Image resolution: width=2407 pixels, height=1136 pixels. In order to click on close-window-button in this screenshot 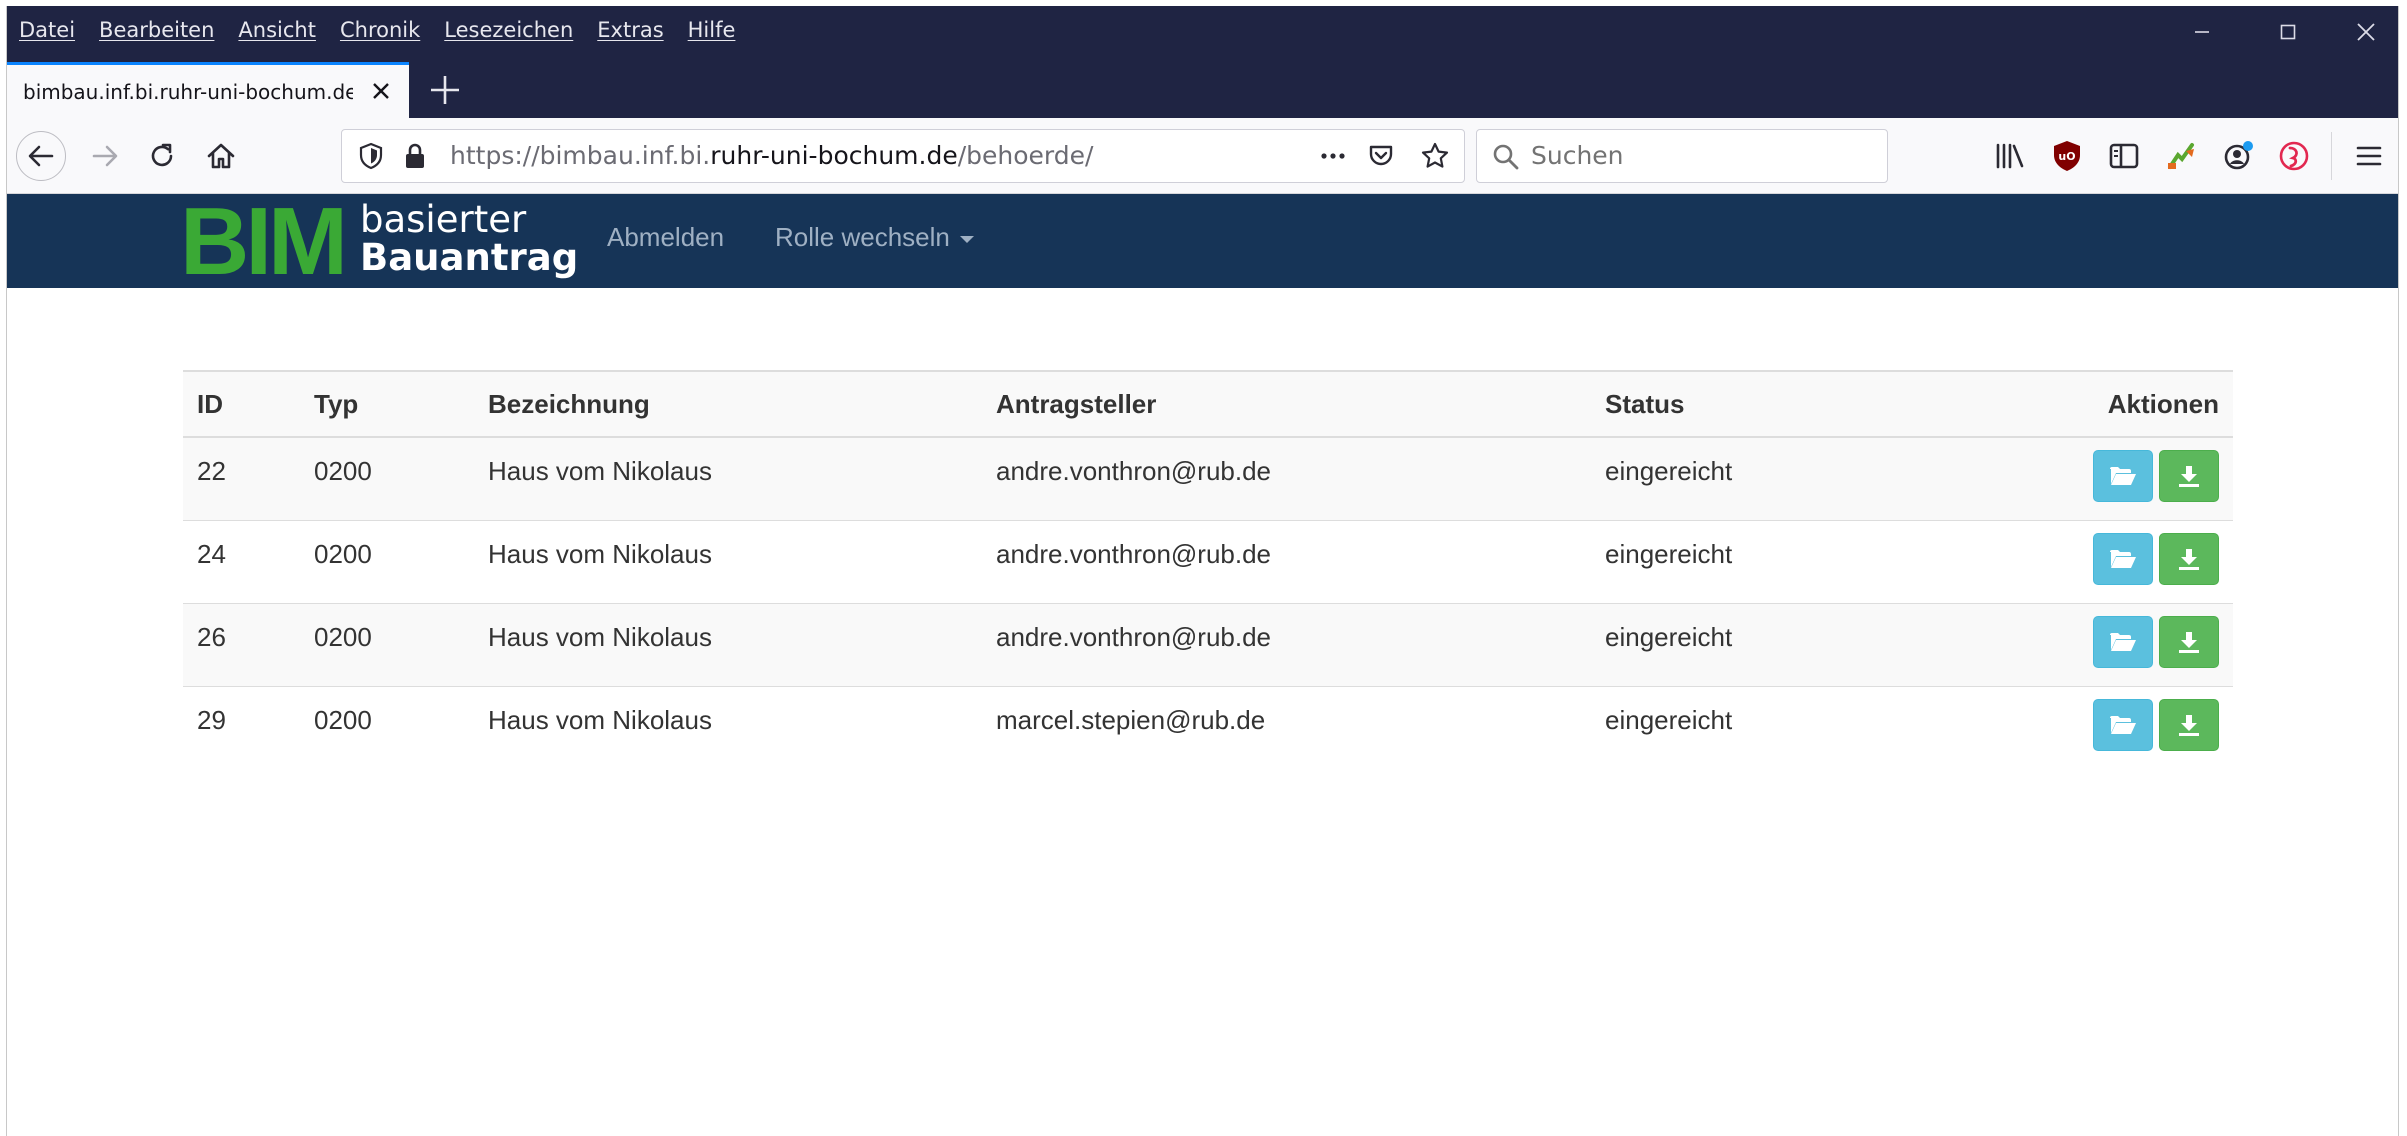, I will do `click(2366, 32)`.